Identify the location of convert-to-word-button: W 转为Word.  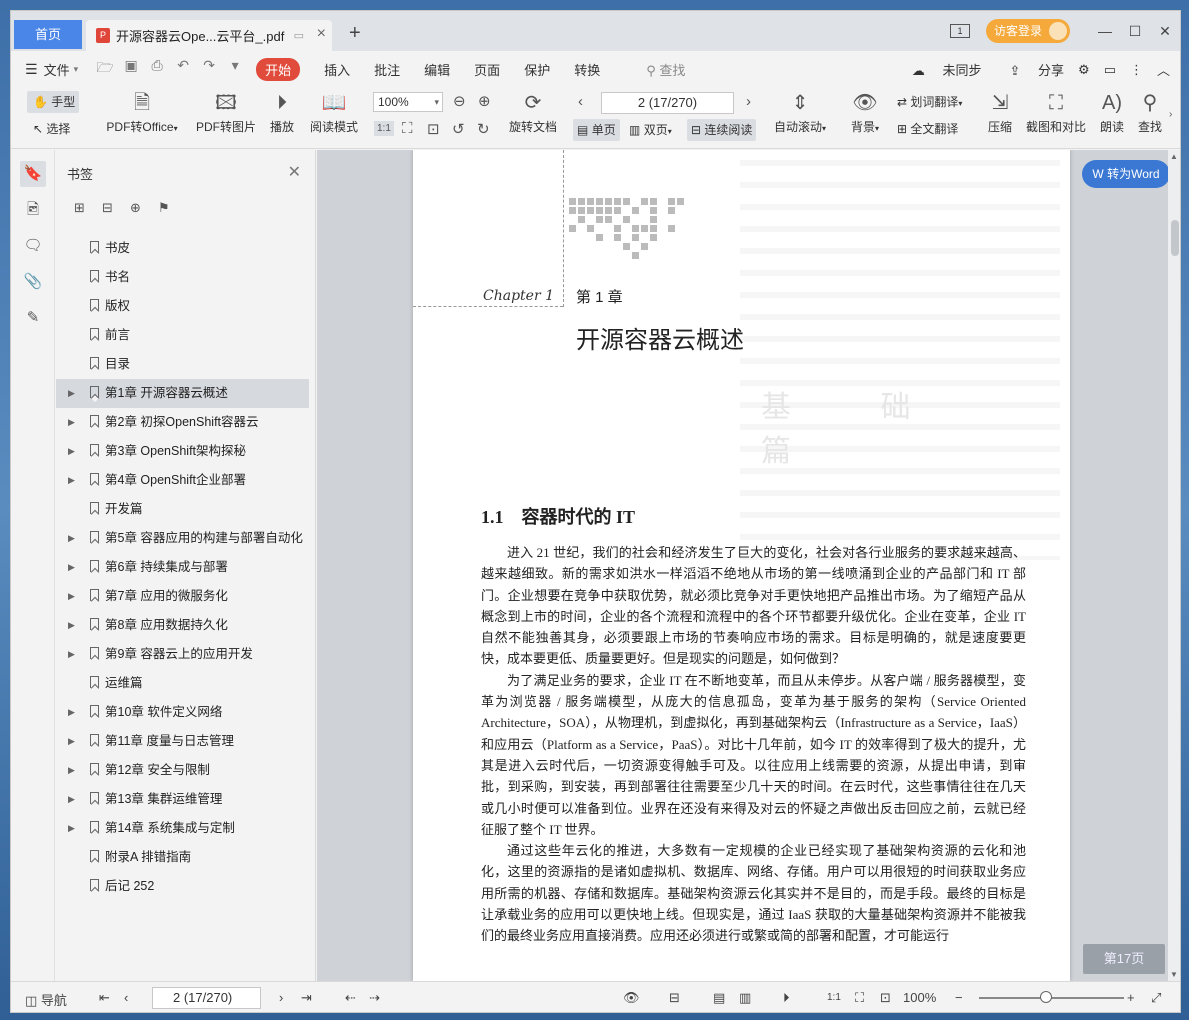
(1126, 174).